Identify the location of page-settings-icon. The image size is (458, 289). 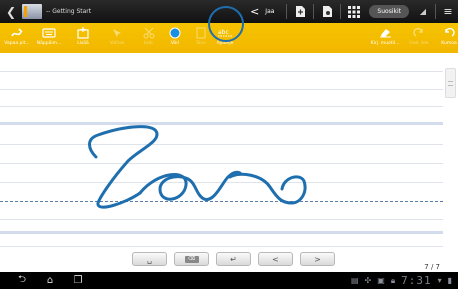
(327, 11).